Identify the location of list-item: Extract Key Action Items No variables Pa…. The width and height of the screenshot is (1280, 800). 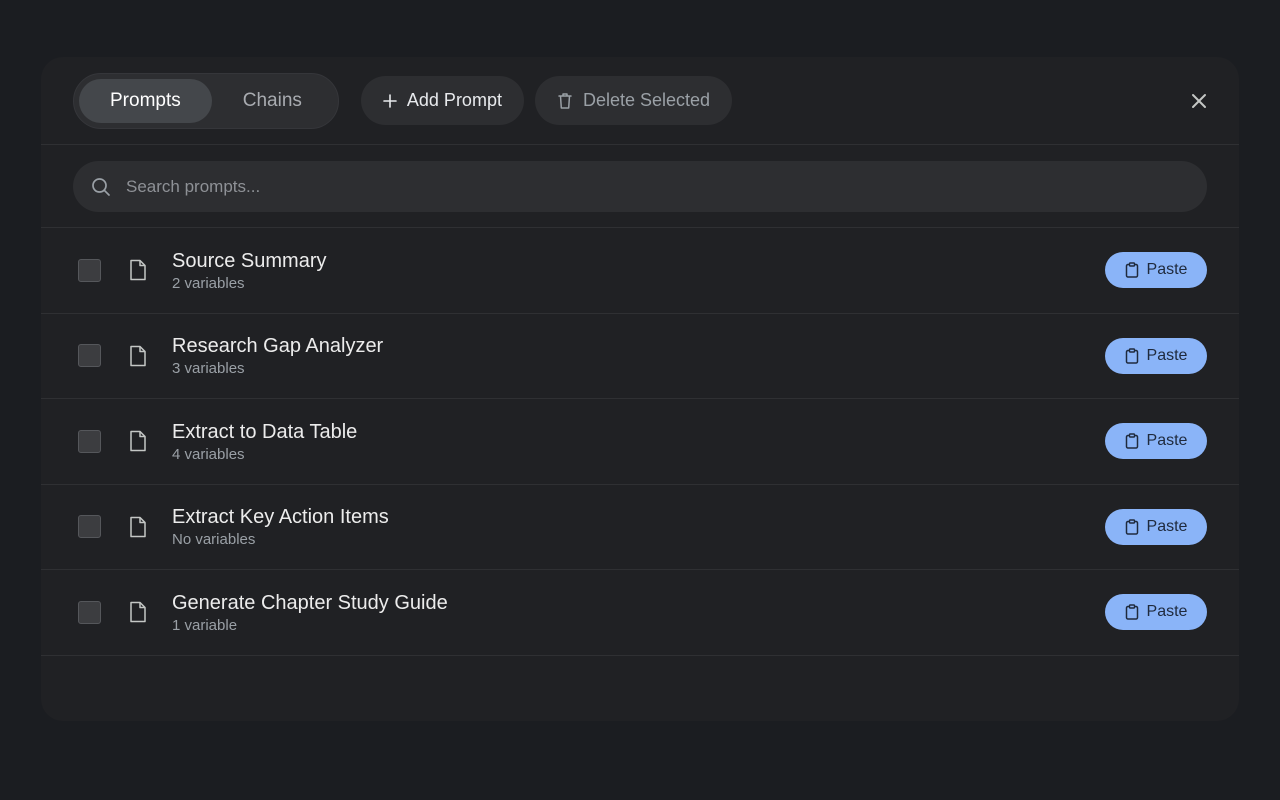
(640, 527).